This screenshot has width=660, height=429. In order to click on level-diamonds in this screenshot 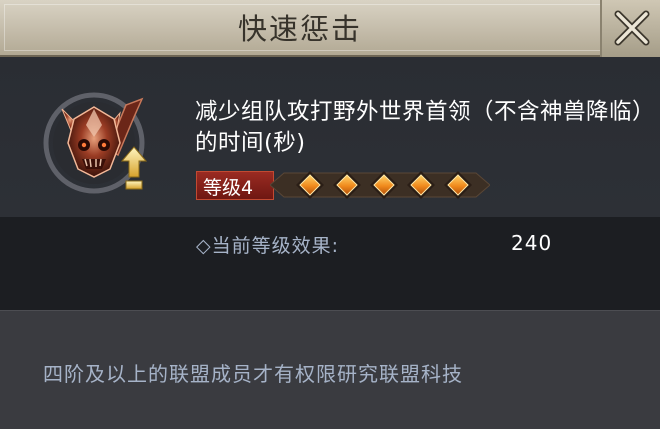, I will do `click(380, 185)`.